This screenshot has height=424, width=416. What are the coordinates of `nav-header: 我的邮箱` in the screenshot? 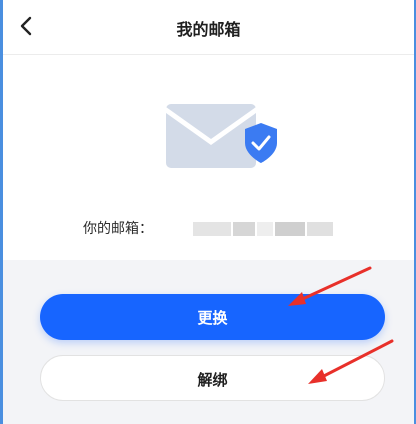 It's located at (208, 27).